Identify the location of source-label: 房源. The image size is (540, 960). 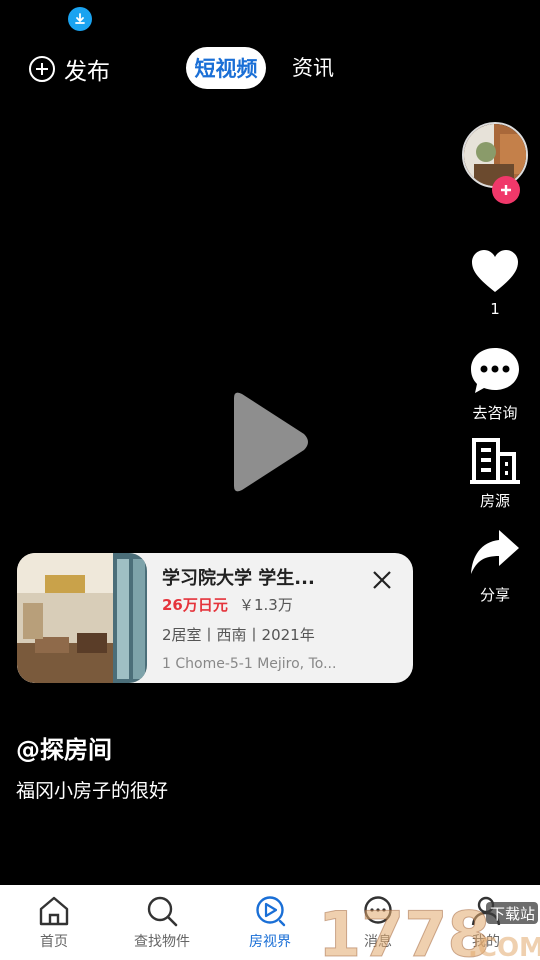
(494, 501).